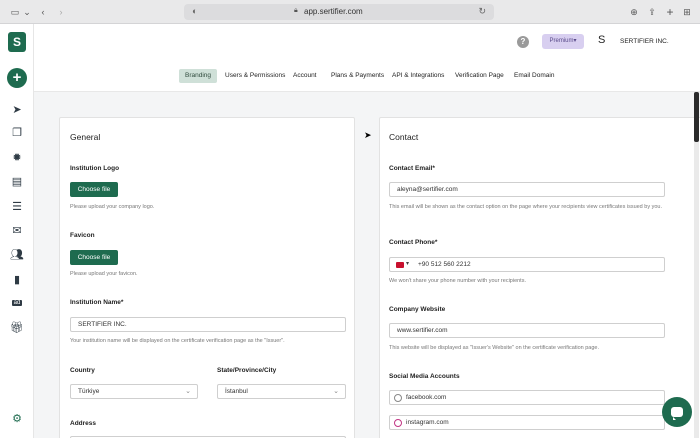 Image resolution: width=700 pixels, height=438 pixels. I want to click on ad-badge: ad, so click(17, 303).